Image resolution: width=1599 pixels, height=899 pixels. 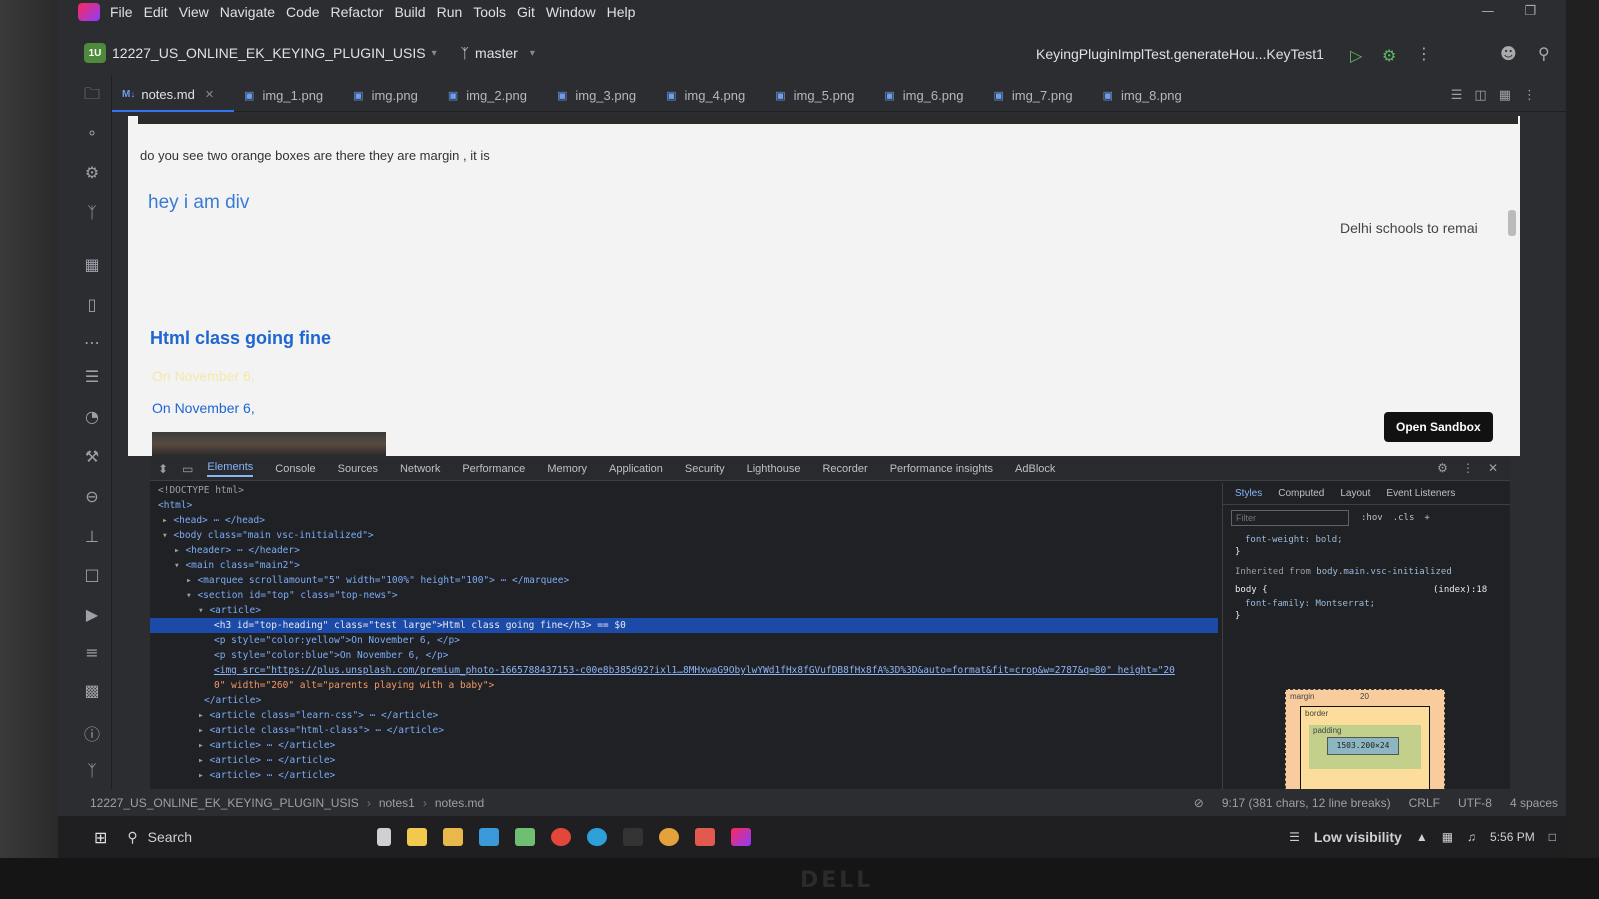 What do you see at coordinates (684, 595) in the screenshot?
I see `dom-node: ▾ <section id="top" class="top-news">` at bounding box center [684, 595].